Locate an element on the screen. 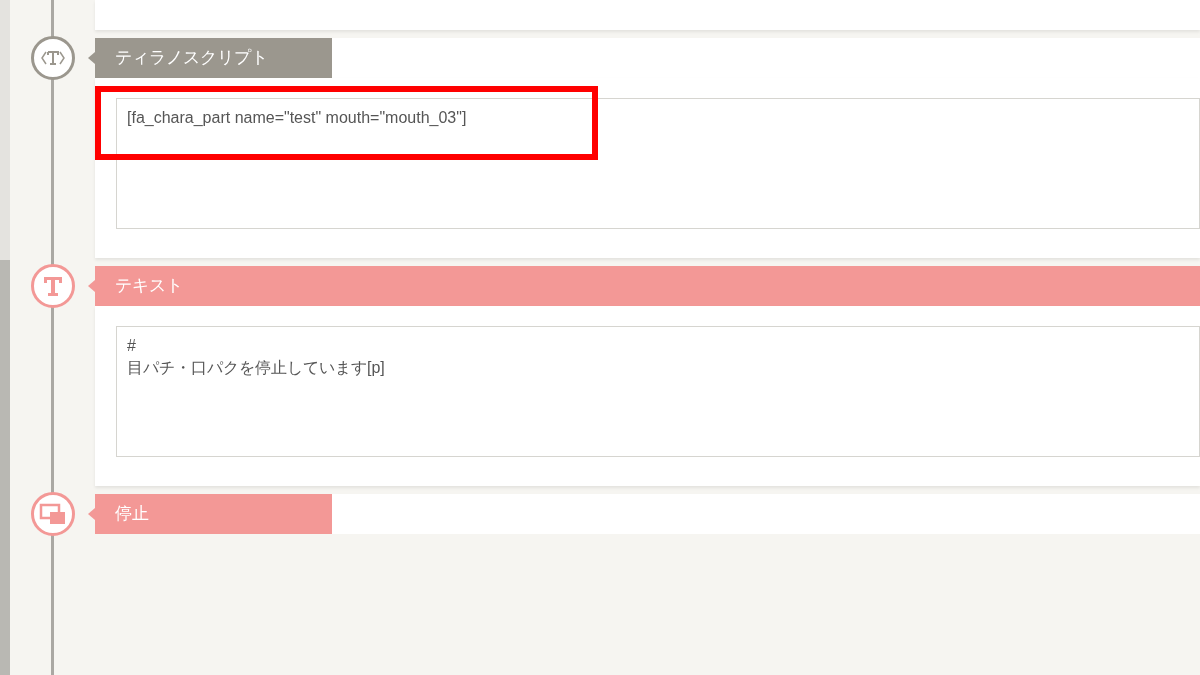 This screenshot has width=1200, height=675. text-t-icon is located at coordinates (52, 286).